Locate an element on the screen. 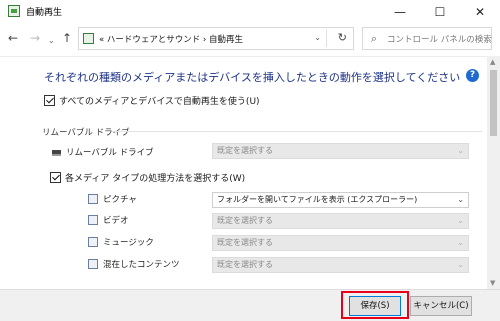 This screenshot has height=321, width=500. picture-icon is located at coordinates (93, 199).